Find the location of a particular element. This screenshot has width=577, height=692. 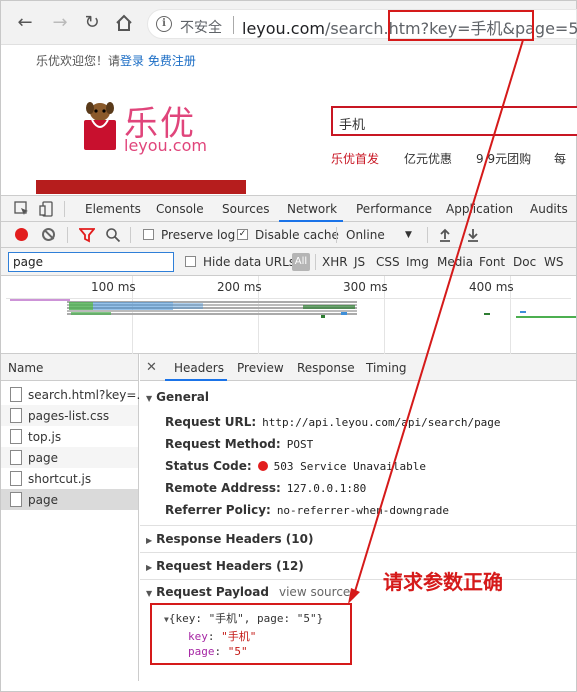

hide-data-urls-checkbox is located at coordinates (190, 261).